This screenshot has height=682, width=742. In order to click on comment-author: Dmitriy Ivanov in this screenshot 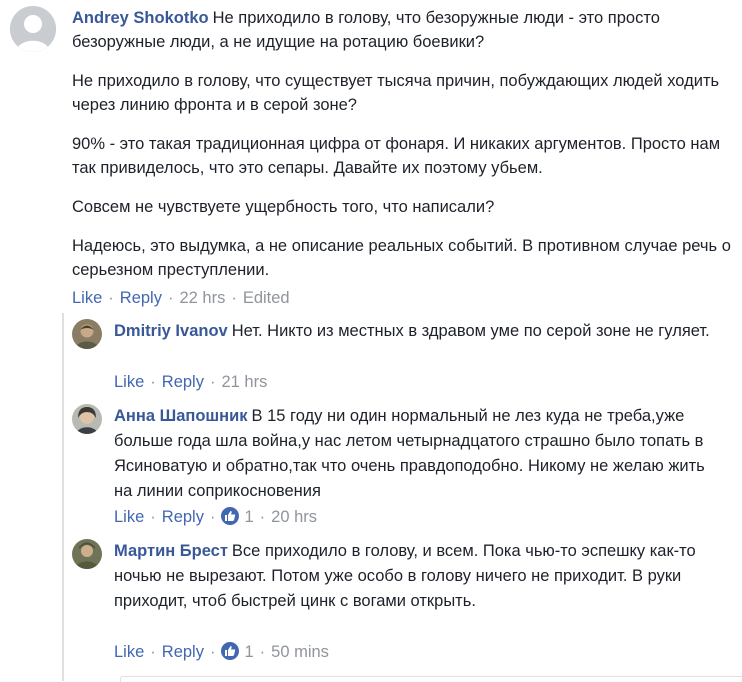, I will do `click(171, 331)`.